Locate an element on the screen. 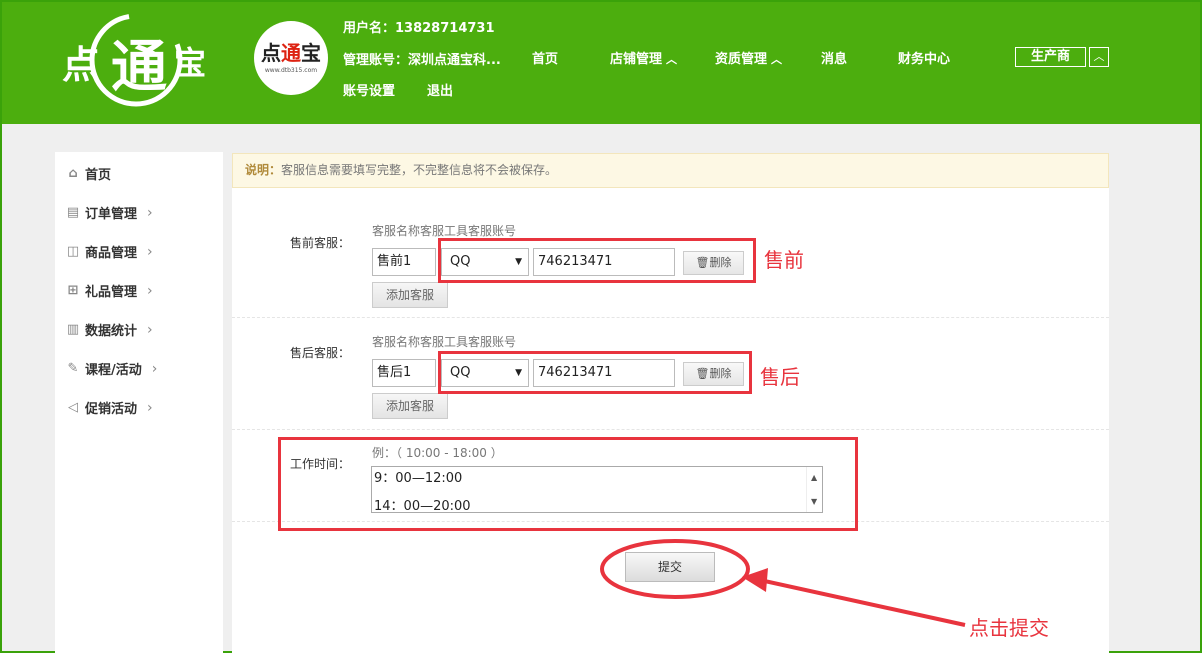 Image resolution: width=1202 pixels, height=653 pixels. sidebar-item-label: 商品管理 is located at coordinates (111, 253).